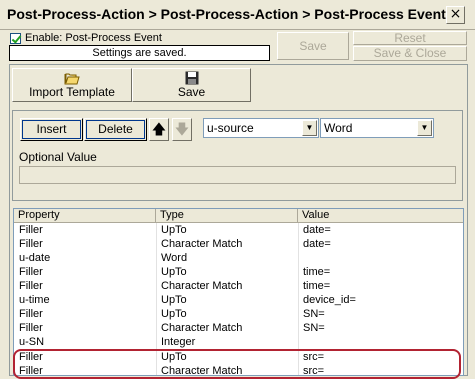 This screenshot has height=379, width=475. I want to click on cell-value: device_id=, so click(329, 300).